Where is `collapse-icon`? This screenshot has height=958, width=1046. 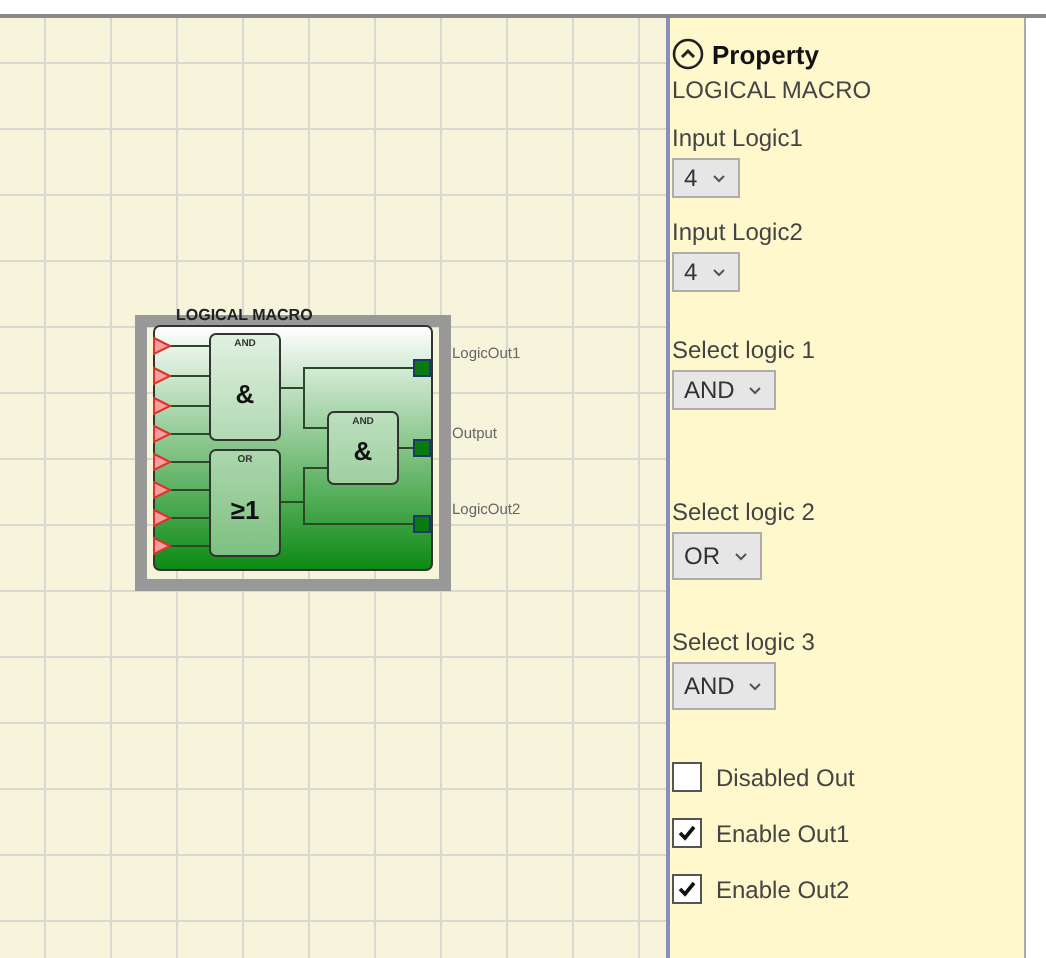
collapse-icon is located at coordinates (688, 54).